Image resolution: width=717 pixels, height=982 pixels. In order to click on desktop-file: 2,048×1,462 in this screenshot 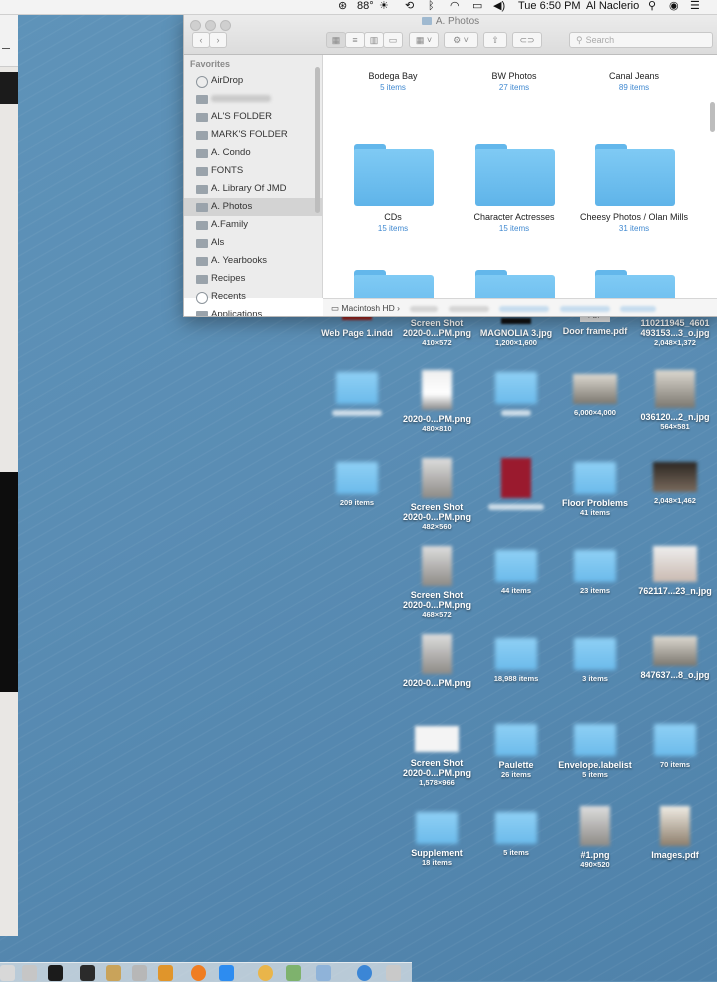, I will do `click(675, 484)`.